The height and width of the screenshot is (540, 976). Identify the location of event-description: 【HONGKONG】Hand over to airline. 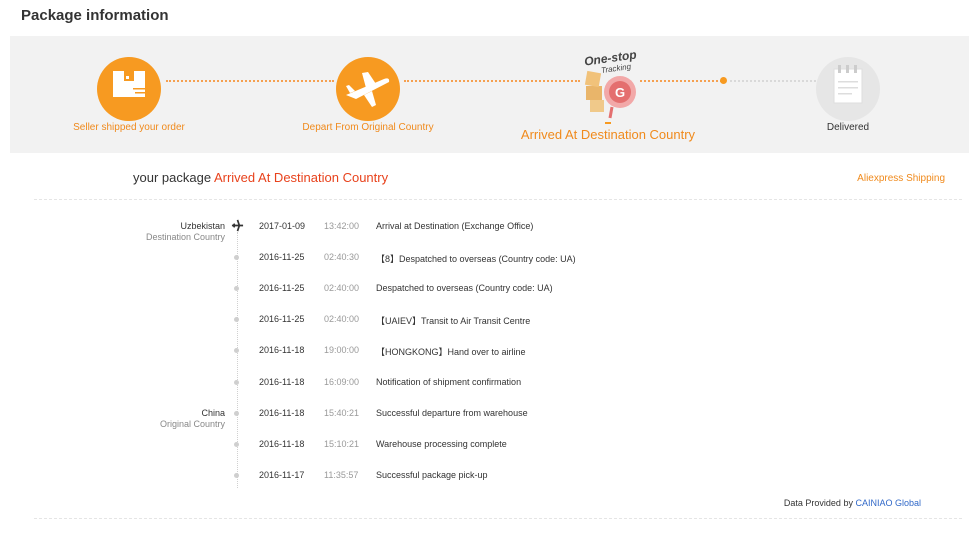
(451, 352).